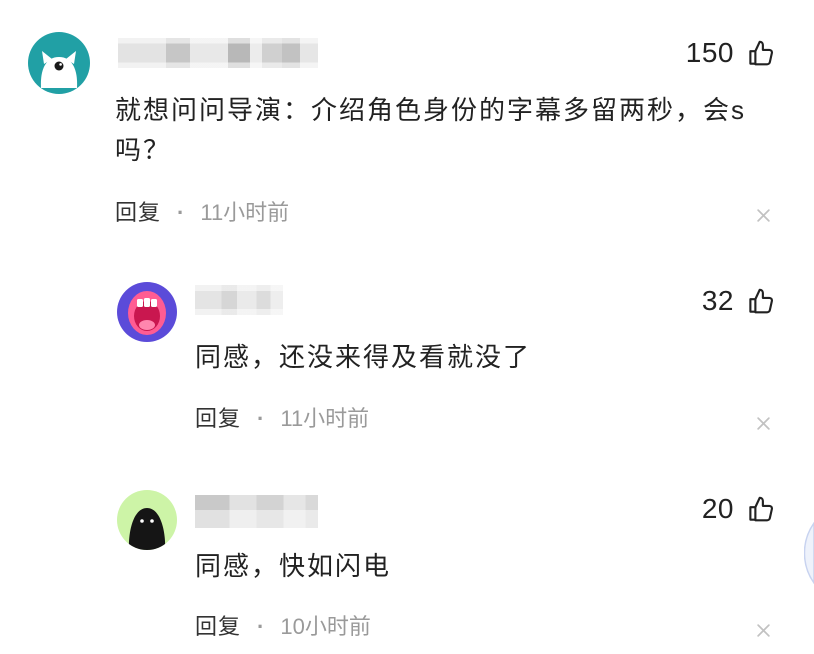  I want to click on floating-button-edge, so click(809, 553).